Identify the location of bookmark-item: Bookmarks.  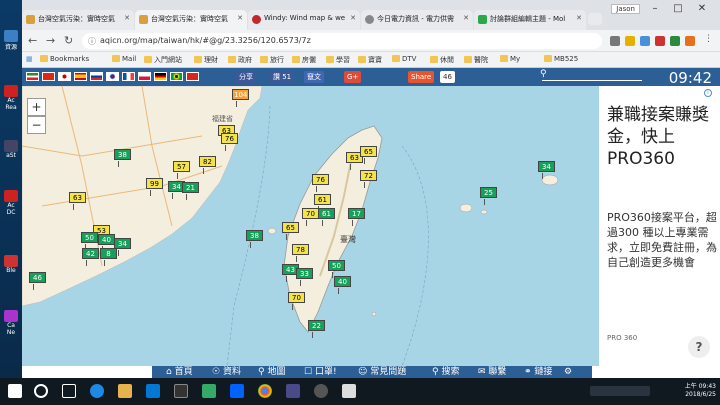
(64, 59).